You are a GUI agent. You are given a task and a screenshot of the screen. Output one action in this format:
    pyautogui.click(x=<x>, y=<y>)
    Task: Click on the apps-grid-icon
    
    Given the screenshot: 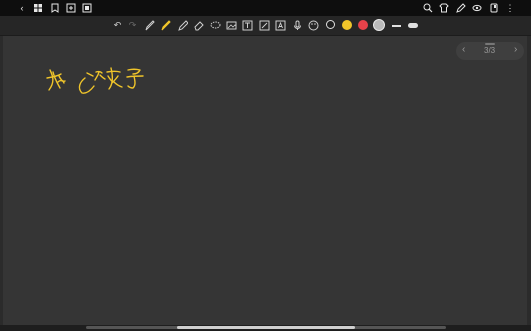 What is the action you would take?
    pyautogui.click(x=38, y=8)
    